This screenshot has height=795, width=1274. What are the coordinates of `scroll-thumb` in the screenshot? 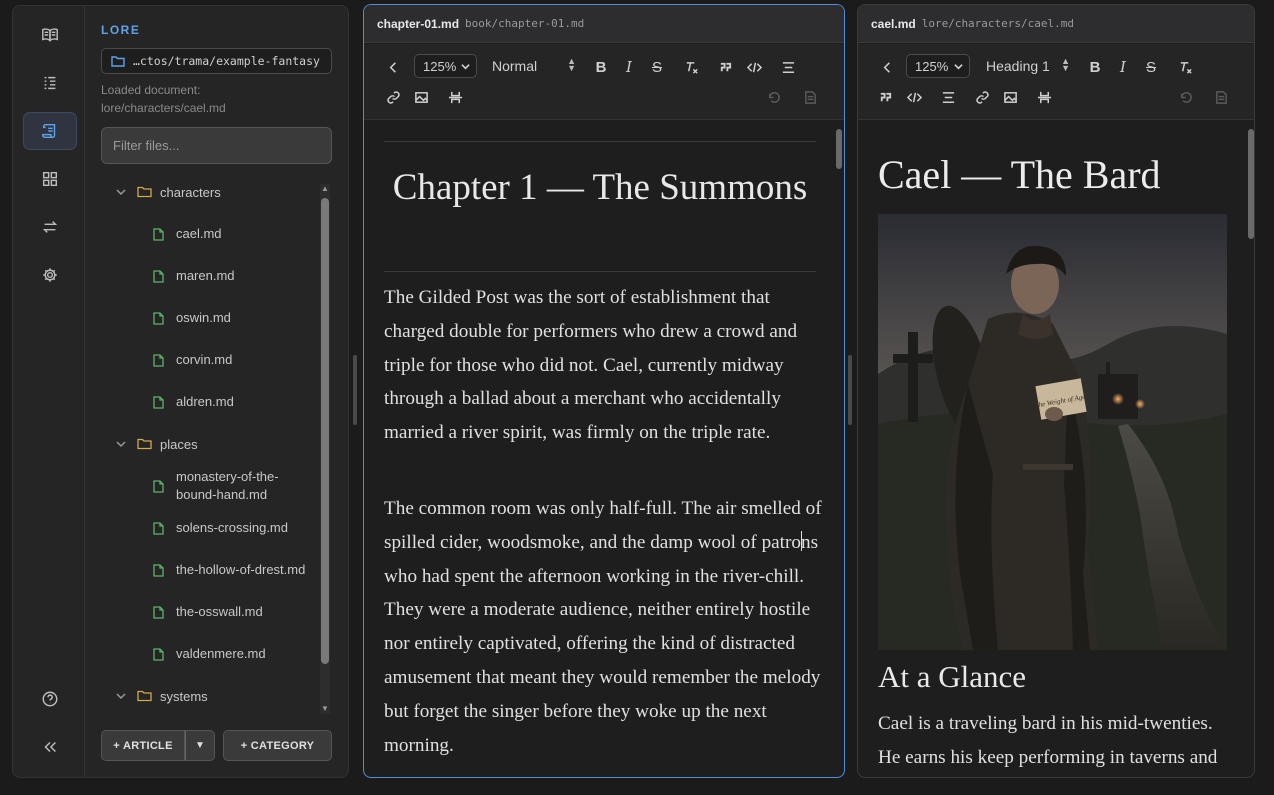 It's located at (325, 431).